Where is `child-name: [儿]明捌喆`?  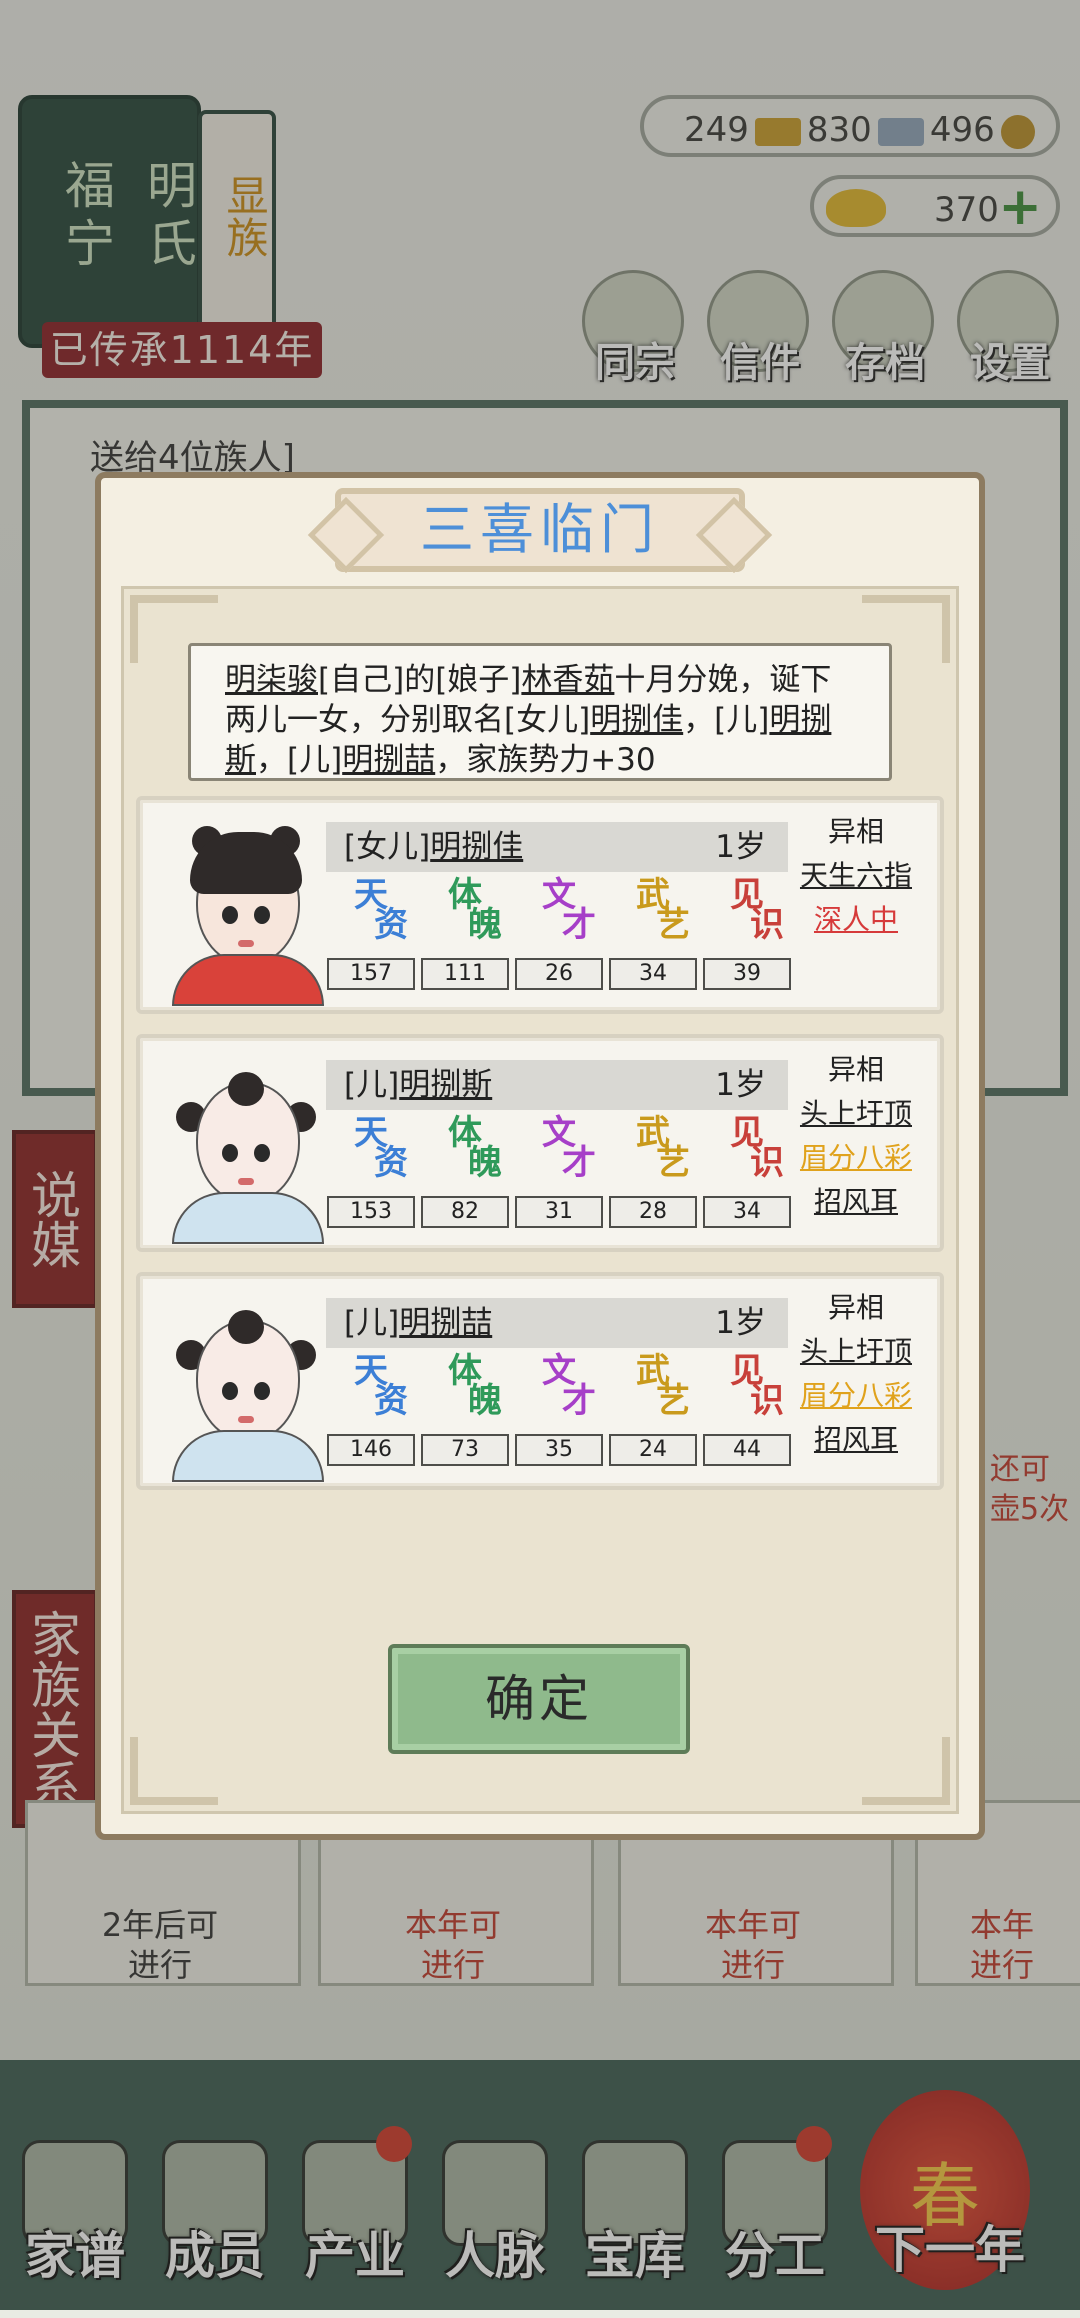
child-name: [儿]明捌喆 is located at coordinates (418, 1323).